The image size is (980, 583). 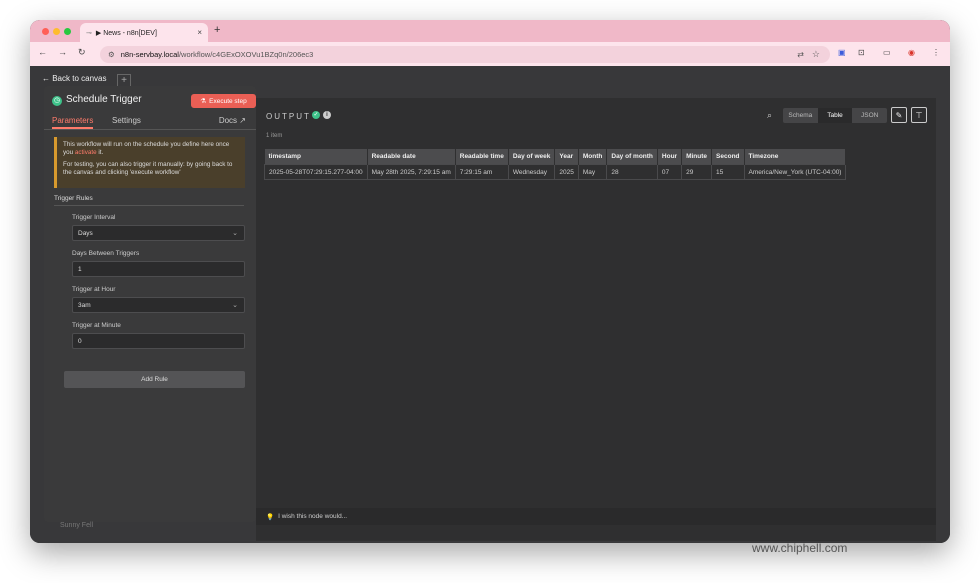 What do you see at coordinates (532, 157) in the screenshot?
I see `column-header: Day of week` at bounding box center [532, 157].